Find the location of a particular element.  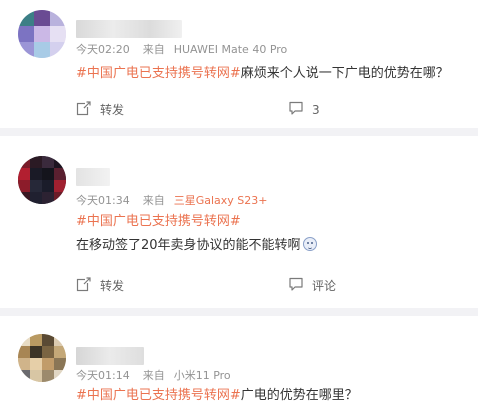

source-device: 小米11 Pro is located at coordinates (202, 375).